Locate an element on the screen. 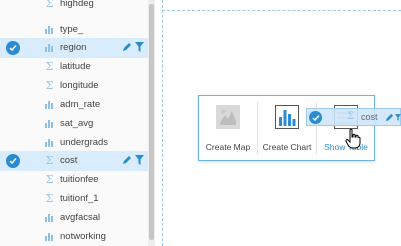  field-row-latitude: Σ latitude is located at coordinates (74, 67).